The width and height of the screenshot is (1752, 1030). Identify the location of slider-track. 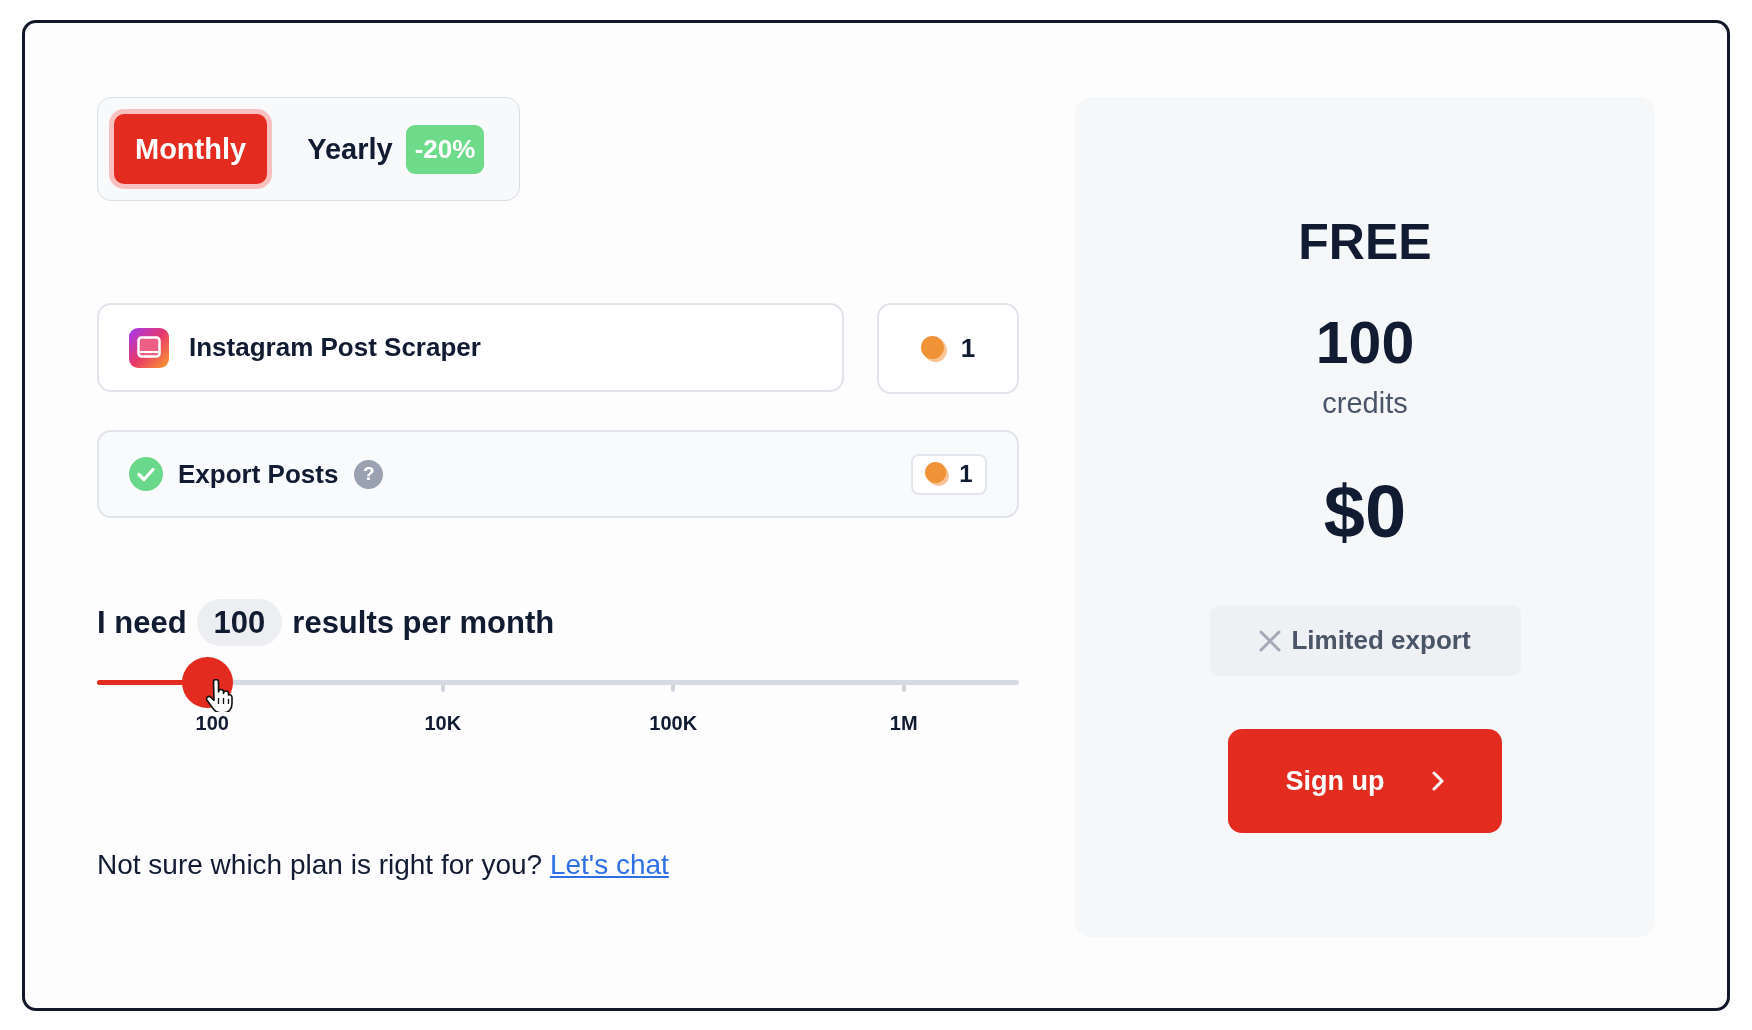
(558, 682).